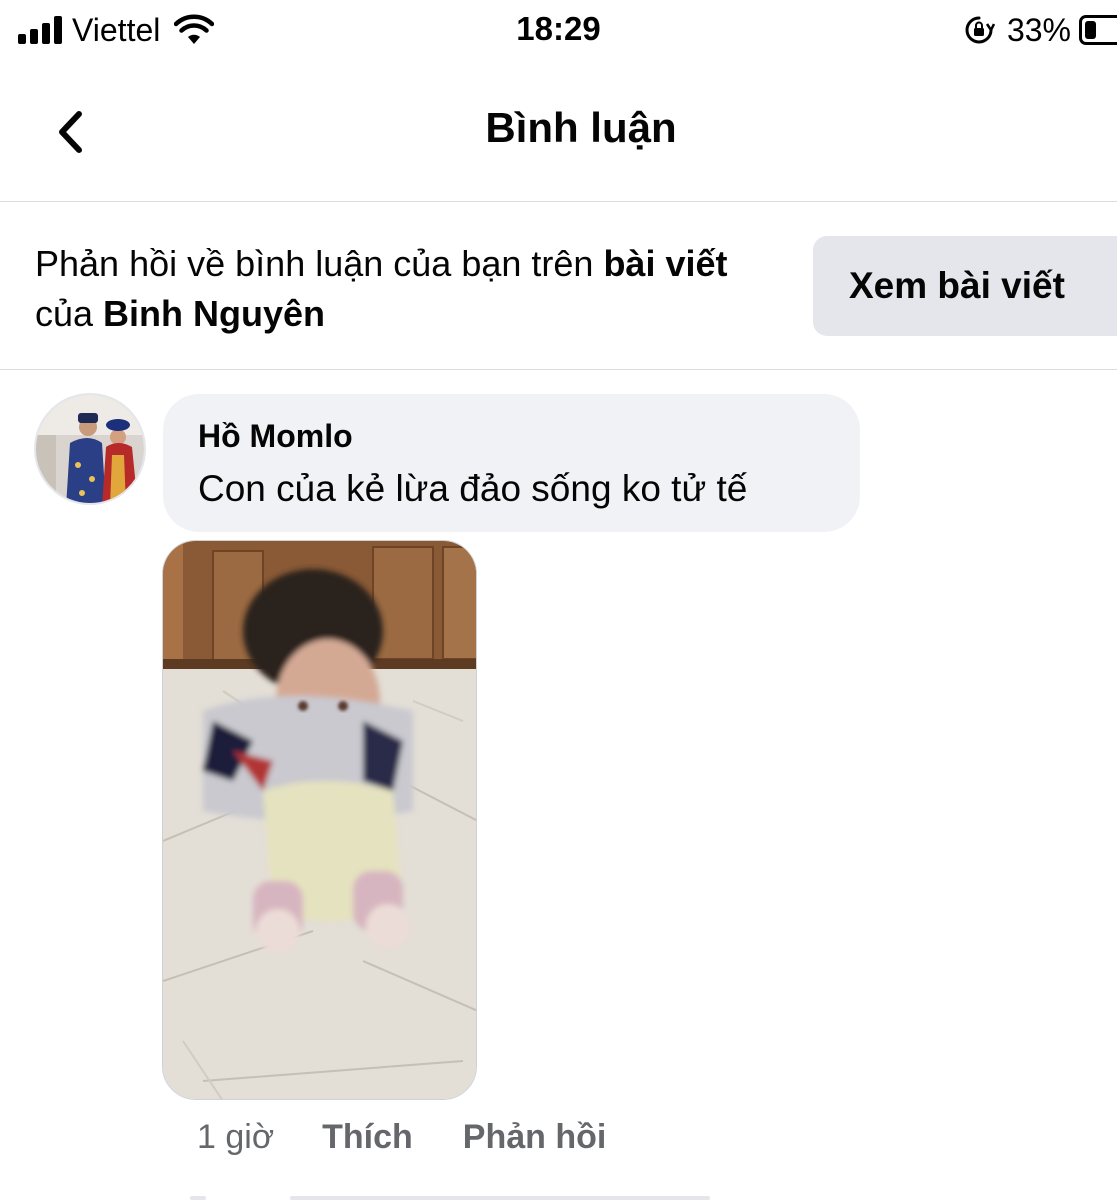 This screenshot has width=1117, height=1200. What do you see at coordinates (473, 488) in the screenshot?
I see `comment-text: Con của kẻ lừa đảo sống ko tử tế` at bounding box center [473, 488].